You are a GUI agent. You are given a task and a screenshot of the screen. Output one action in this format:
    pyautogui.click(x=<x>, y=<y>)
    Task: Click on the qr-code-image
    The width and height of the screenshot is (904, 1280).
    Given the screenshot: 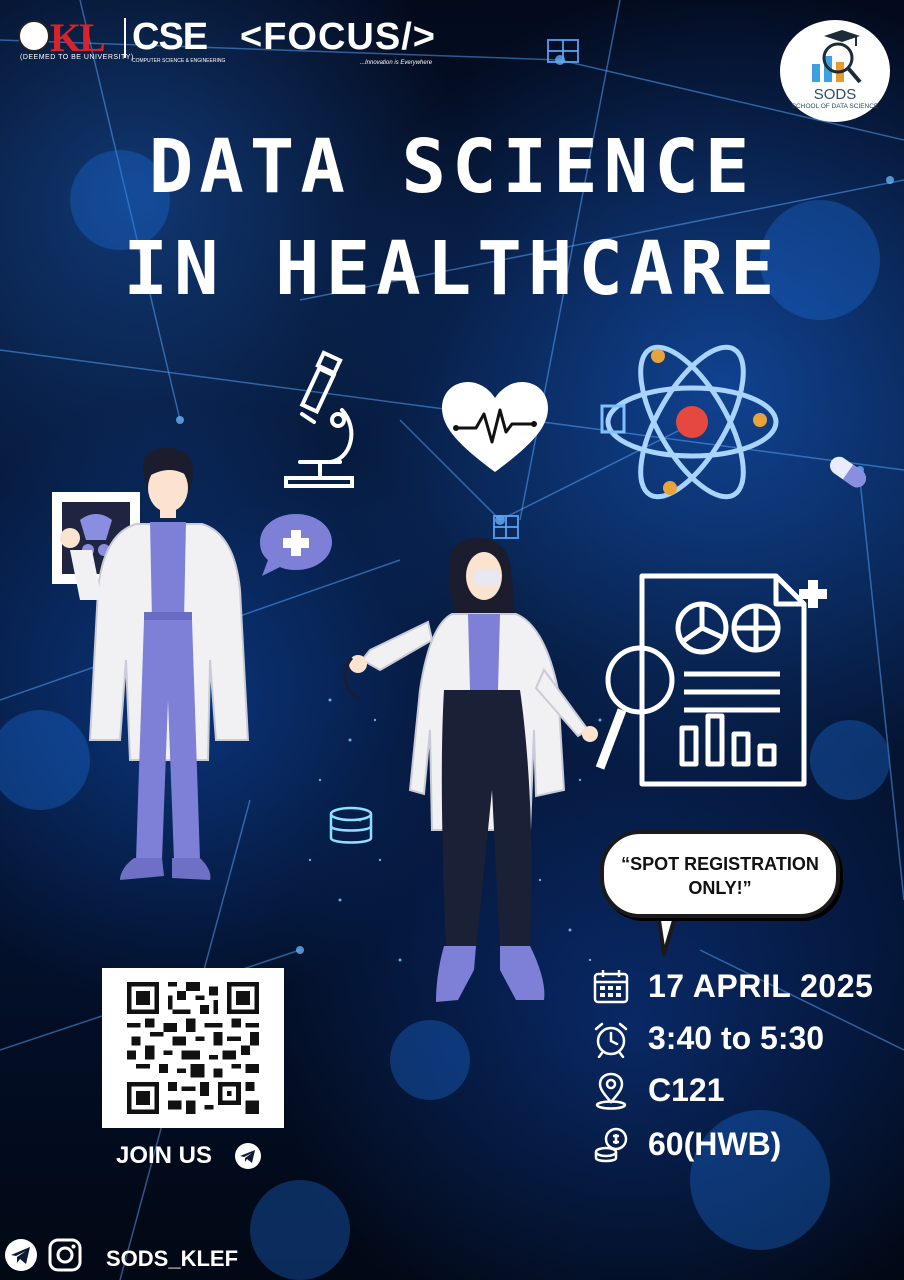 What is the action you would take?
    pyautogui.click(x=193, y=1048)
    